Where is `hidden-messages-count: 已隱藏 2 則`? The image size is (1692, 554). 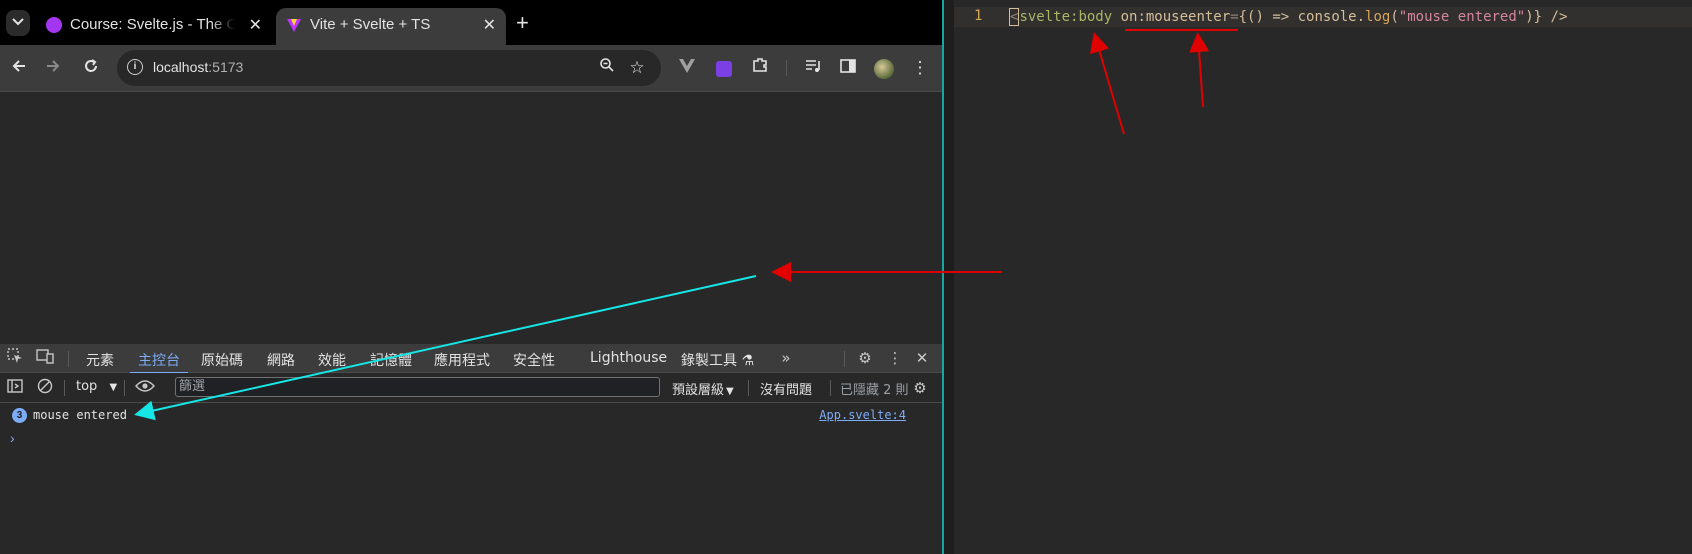 hidden-messages-count: 已隱藏 2 則 is located at coordinates (874, 390).